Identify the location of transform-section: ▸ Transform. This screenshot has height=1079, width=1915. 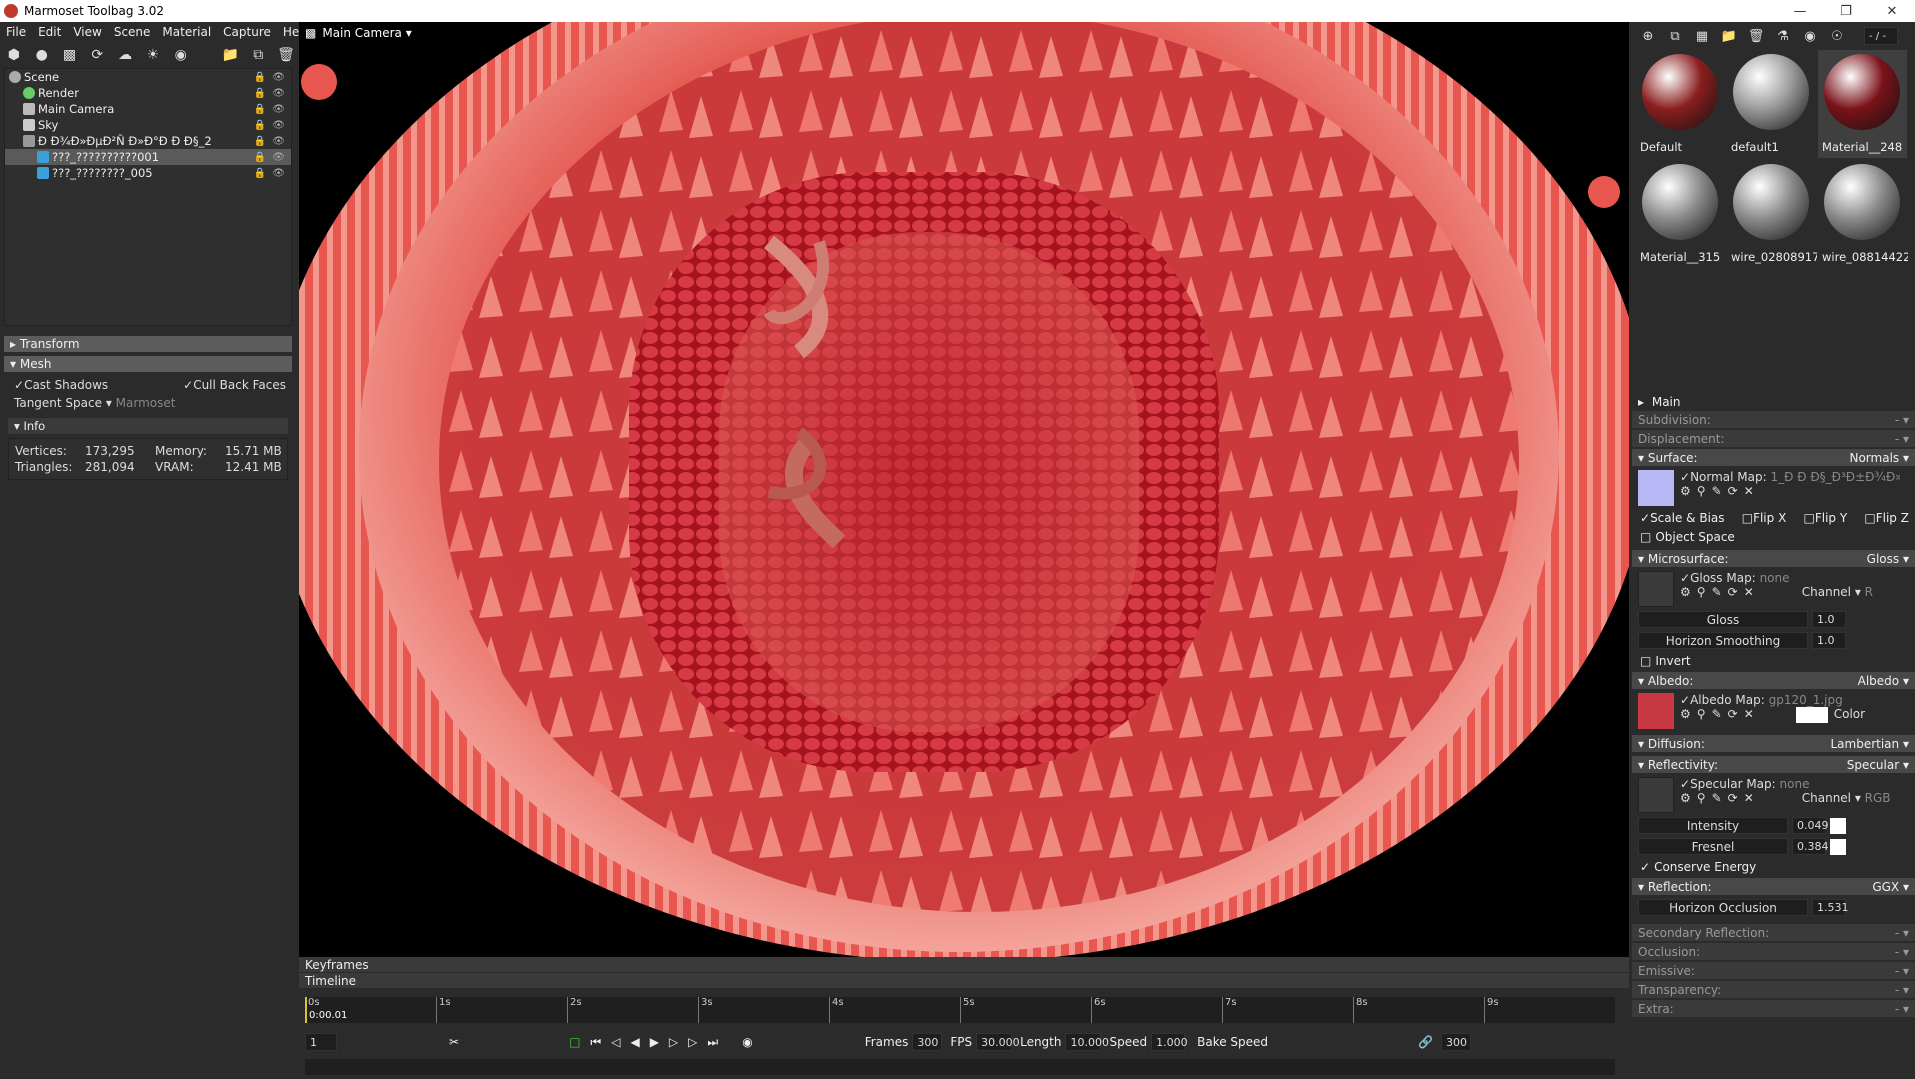
(148, 344).